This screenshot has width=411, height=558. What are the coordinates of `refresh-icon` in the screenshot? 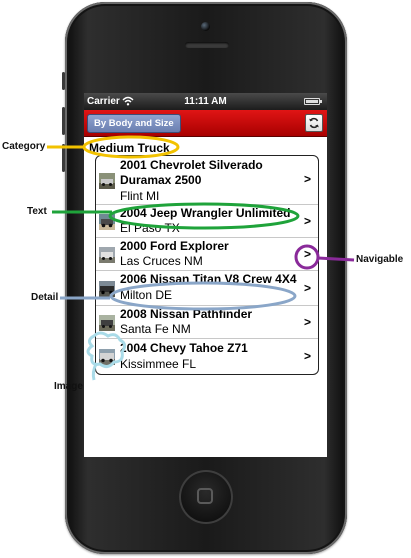 It's located at (314, 123).